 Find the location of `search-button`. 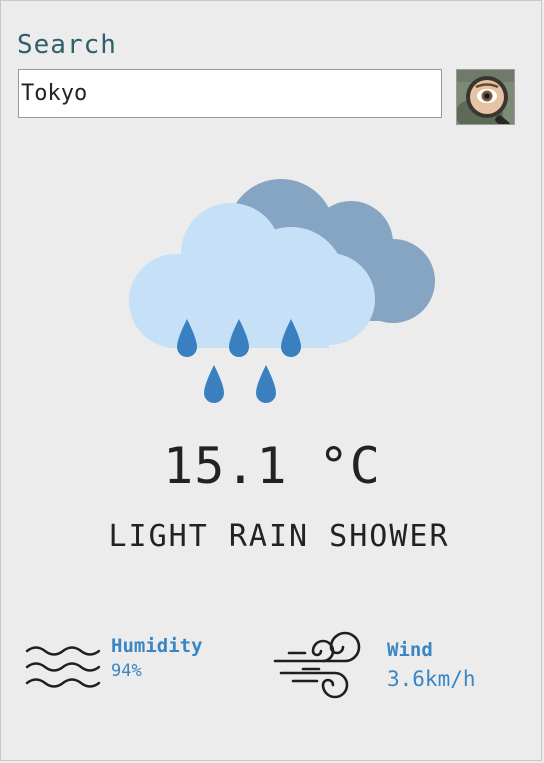

search-button is located at coordinates (485, 97).